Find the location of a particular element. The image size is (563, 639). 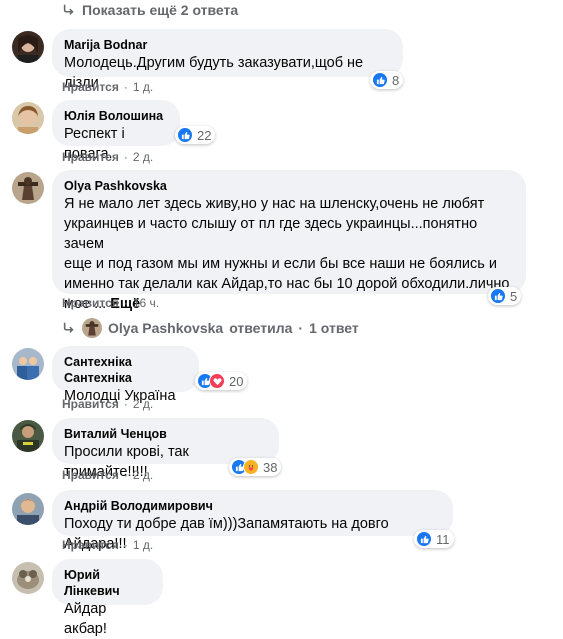

show-more-replies-link: Показать ещё 2 ответа is located at coordinates (150, 10).